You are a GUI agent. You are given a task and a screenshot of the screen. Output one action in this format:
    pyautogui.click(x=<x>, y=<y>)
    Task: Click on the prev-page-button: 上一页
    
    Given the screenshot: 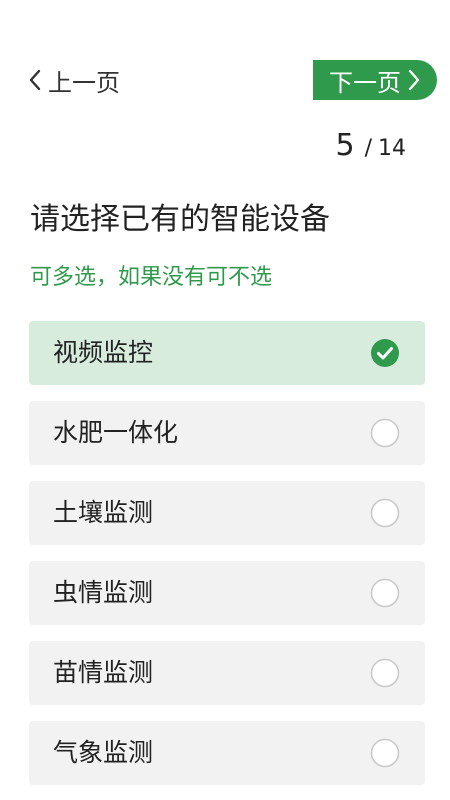 What is the action you would take?
    pyautogui.click(x=74, y=80)
    